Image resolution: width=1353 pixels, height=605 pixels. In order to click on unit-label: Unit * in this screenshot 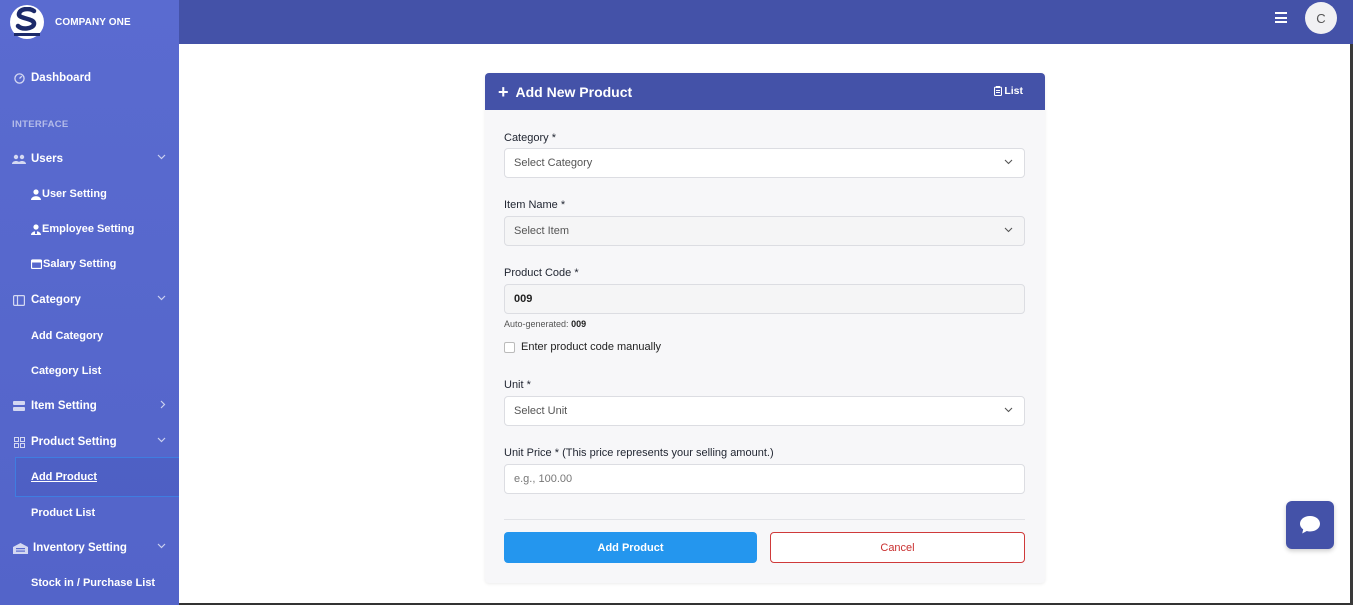, I will do `click(517, 385)`.